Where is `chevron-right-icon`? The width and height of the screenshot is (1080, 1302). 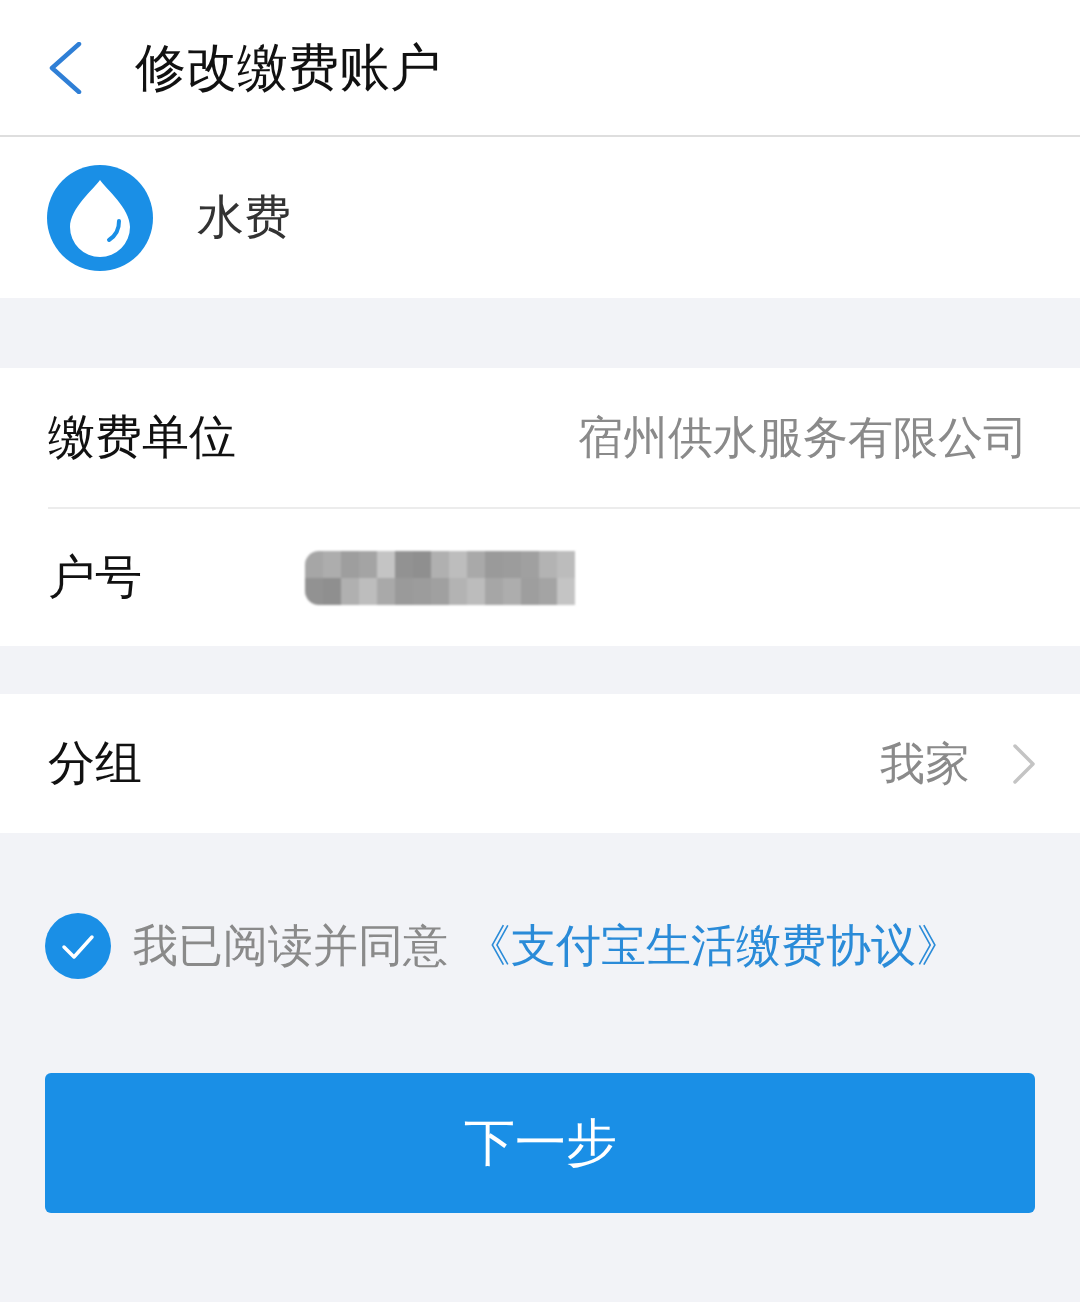
chevron-right-icon is located at coordinates (1024, 763).